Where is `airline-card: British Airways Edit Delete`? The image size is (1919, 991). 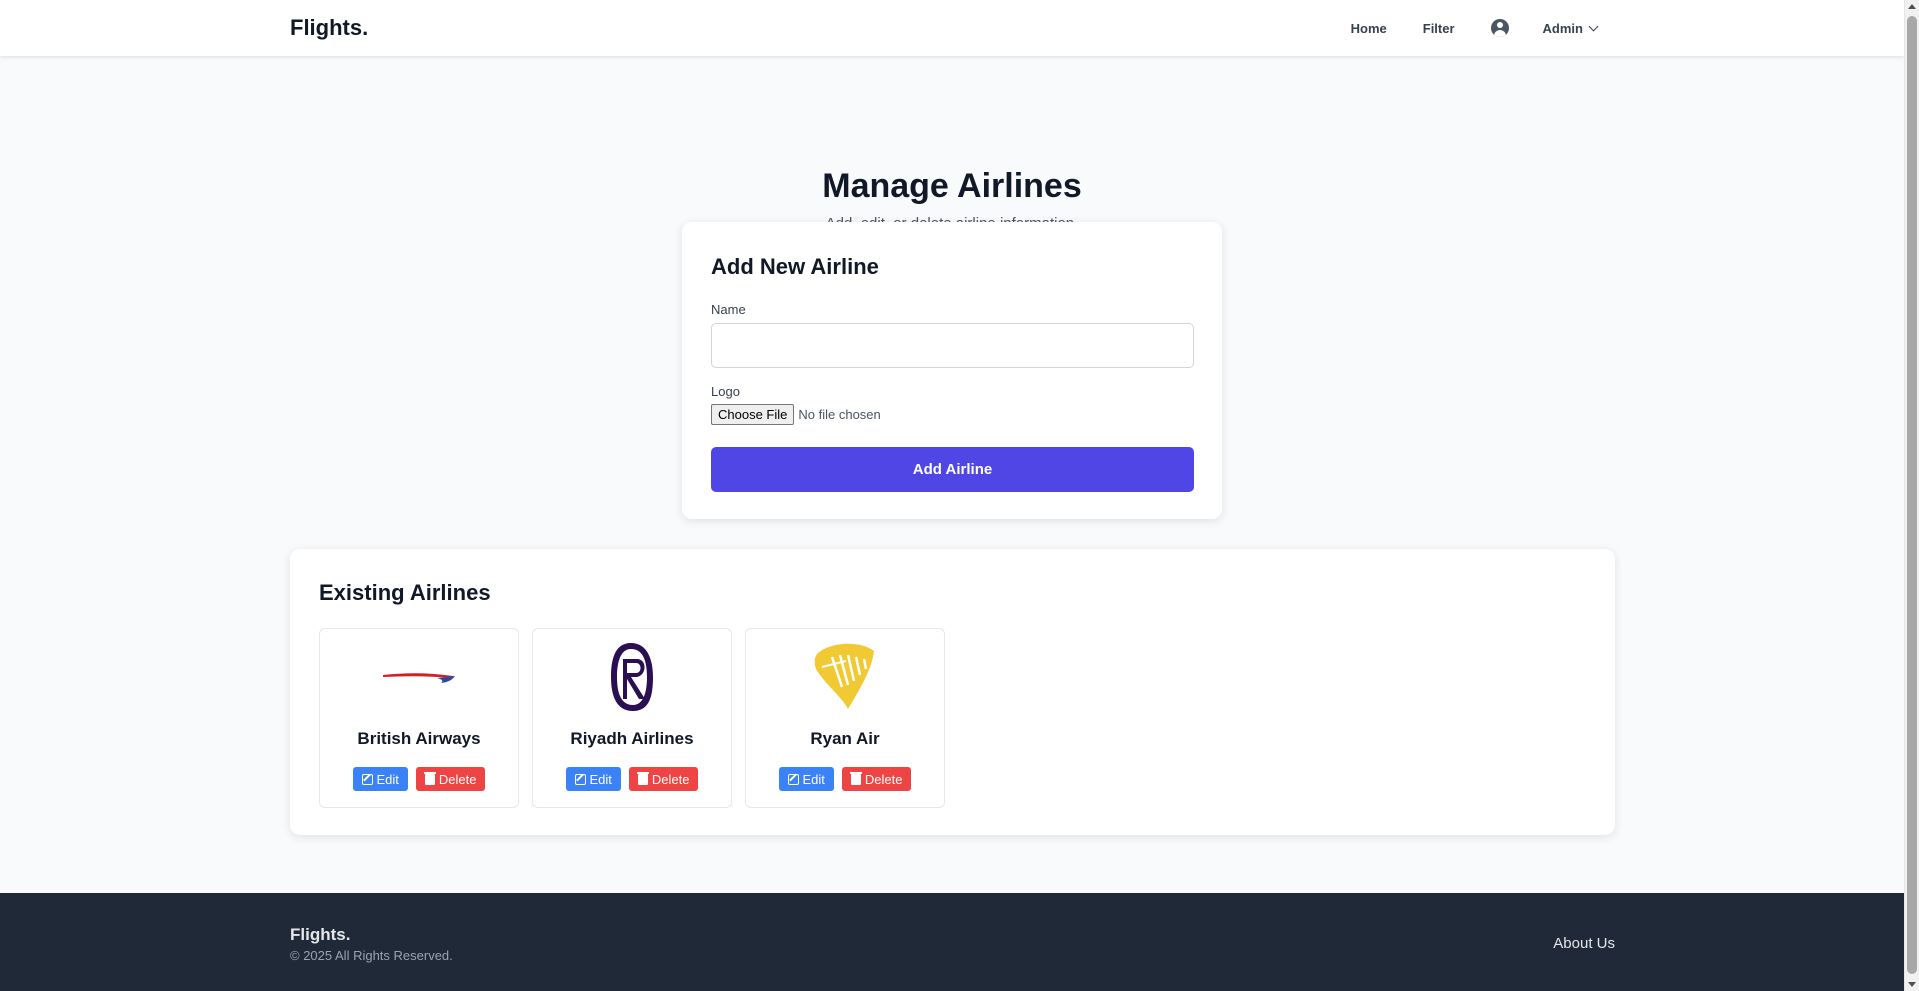 airline-card: British Airways Edit Delete is located at coordinates (419, 718).